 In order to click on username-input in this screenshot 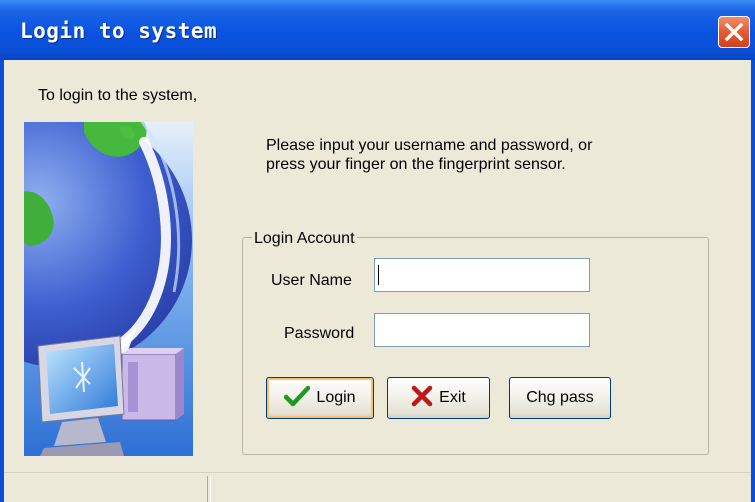, I will do `click(482, 275)`.